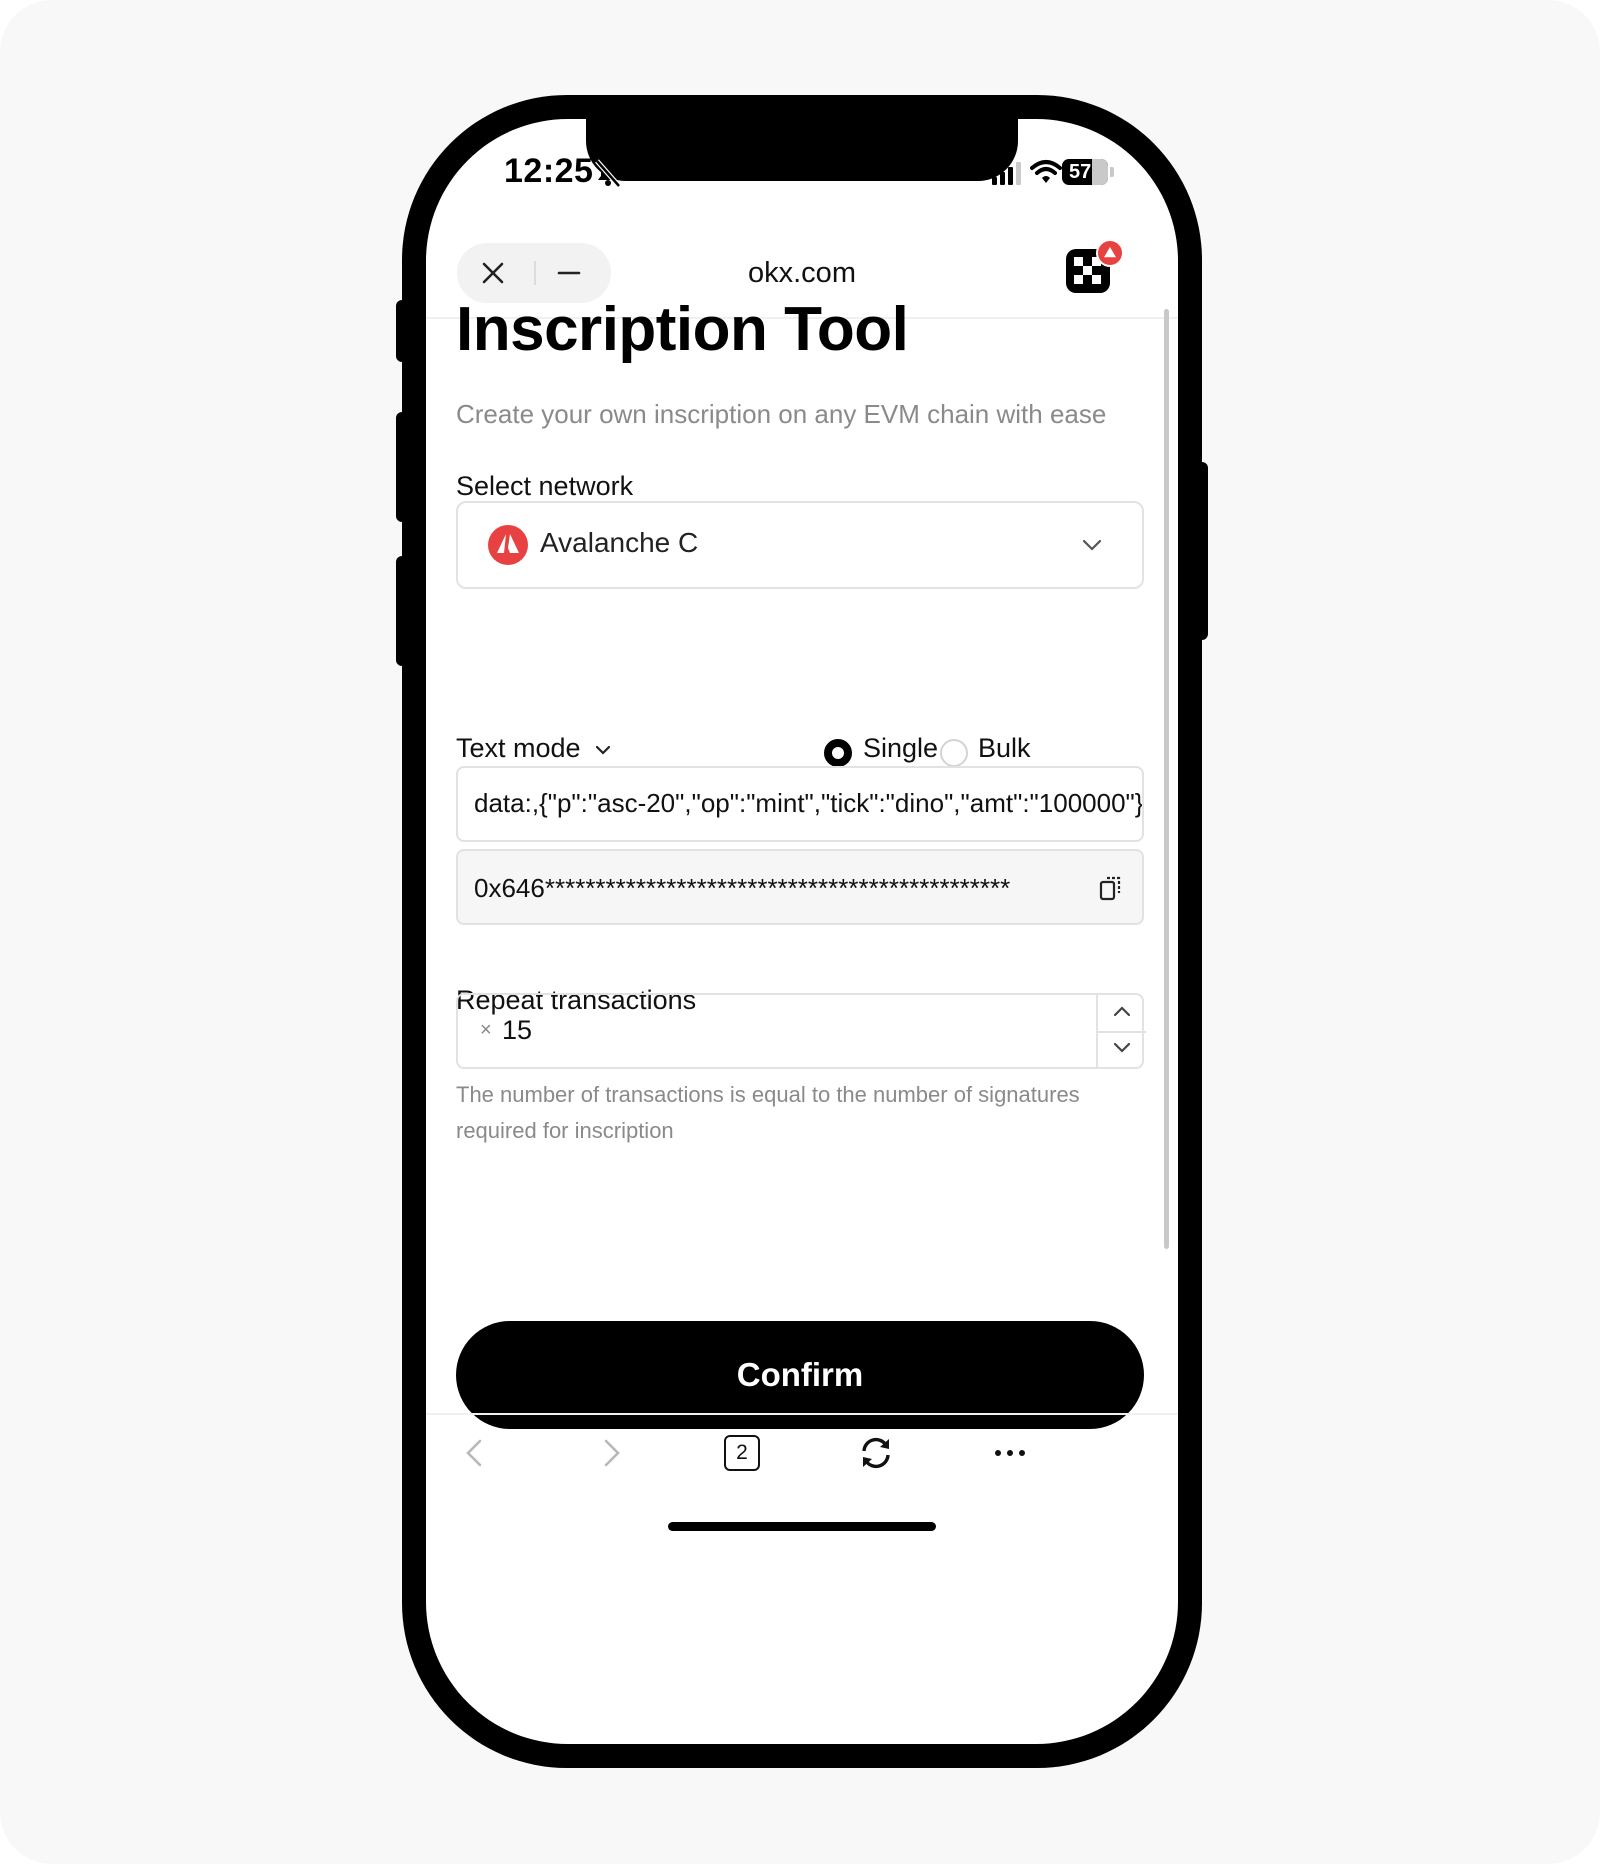  Describe the element at coordinates (549, 171) in the screenshot. I see `status-time: 12:25` at that location.